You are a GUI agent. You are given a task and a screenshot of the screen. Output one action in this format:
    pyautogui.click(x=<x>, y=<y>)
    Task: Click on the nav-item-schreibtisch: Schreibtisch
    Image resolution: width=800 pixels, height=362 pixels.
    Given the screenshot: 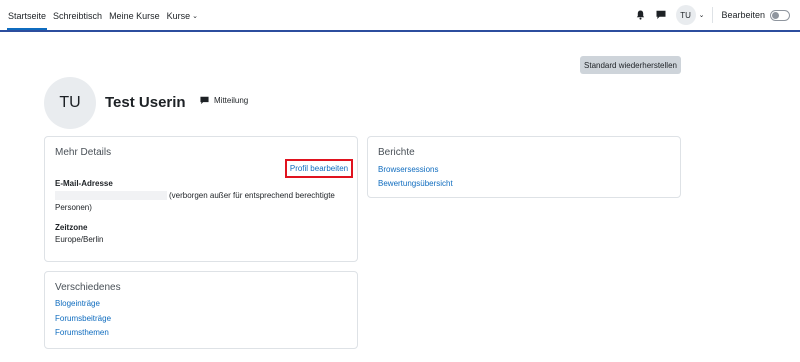 What is the action you would take?
    pyautogui.click(x=77, y=15)
    